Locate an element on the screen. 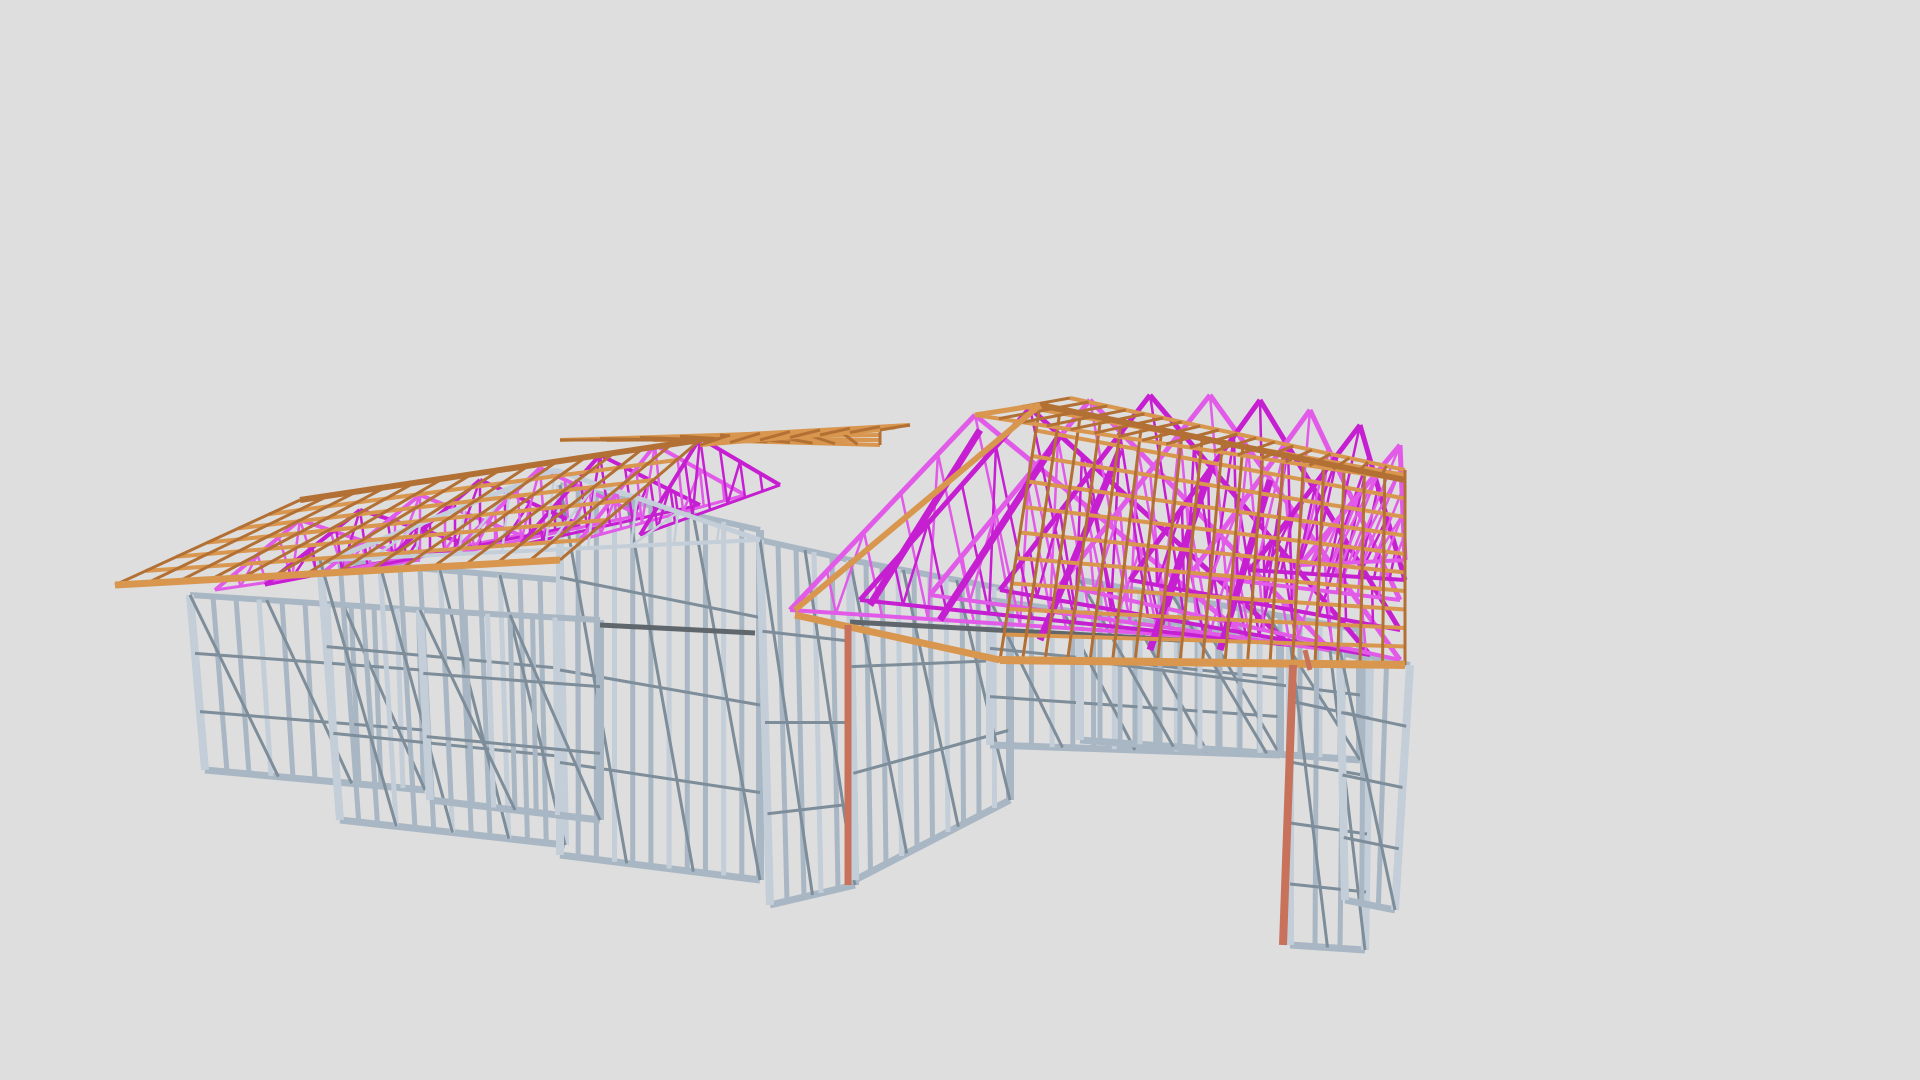  lintel-beam is located at coordinates (677, 629).